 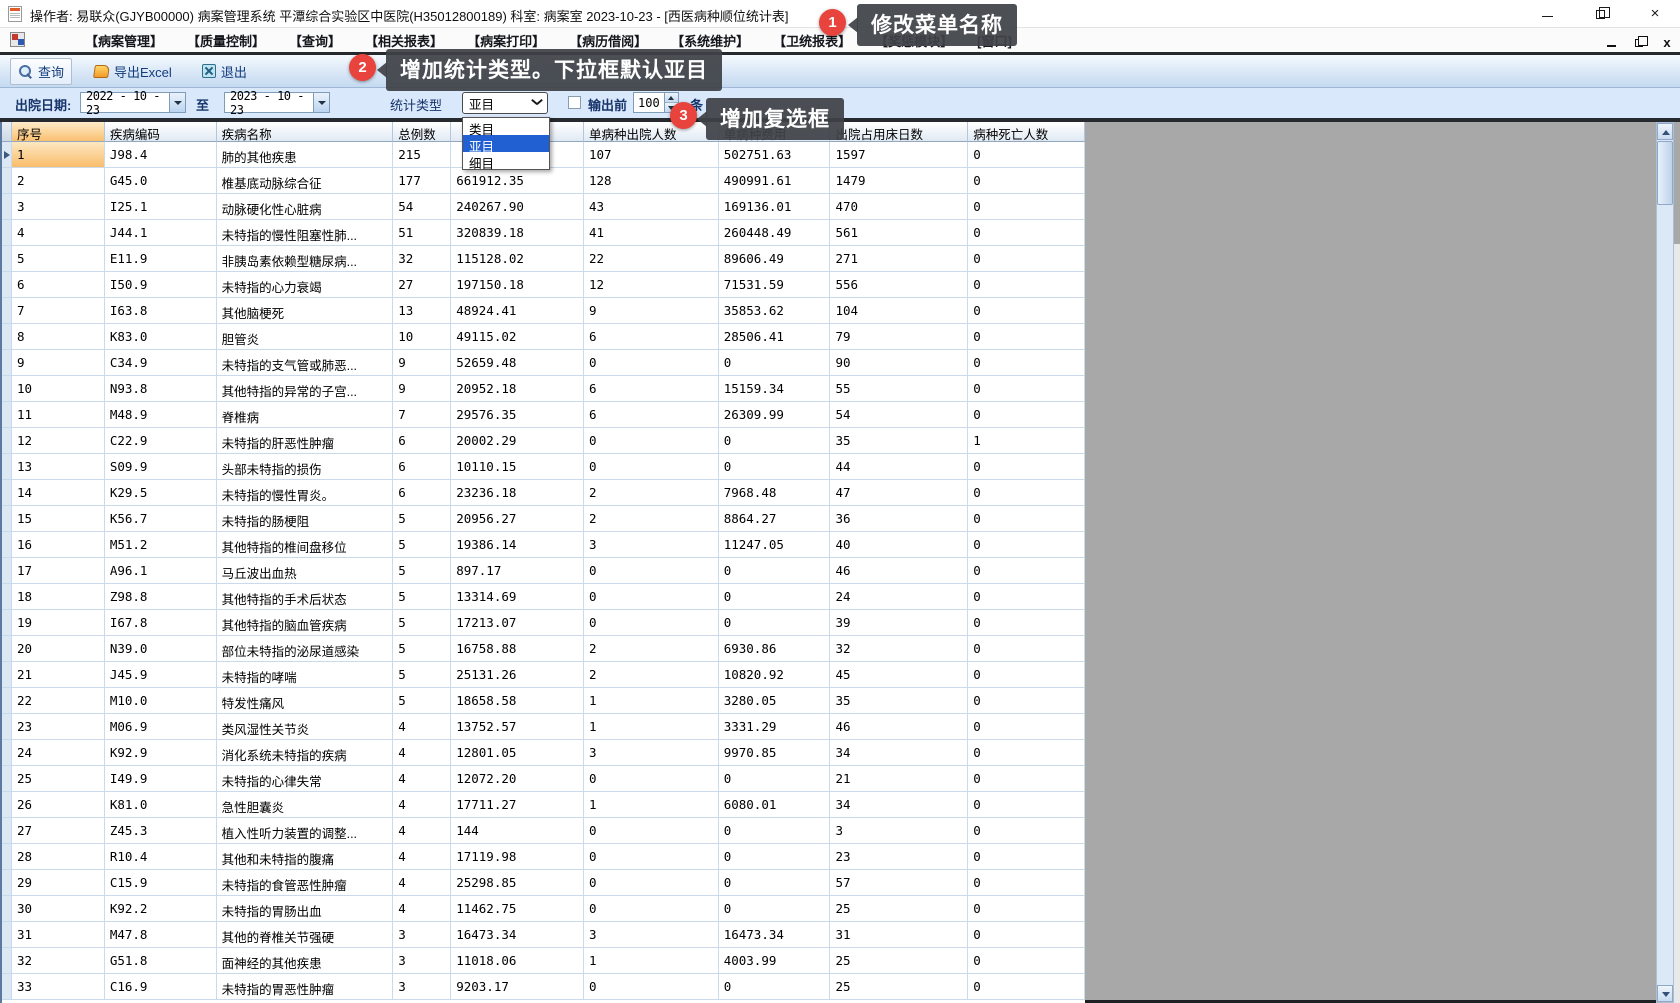 I want to click on cell-33-4: 9203.17, so click(x=517, y=987).